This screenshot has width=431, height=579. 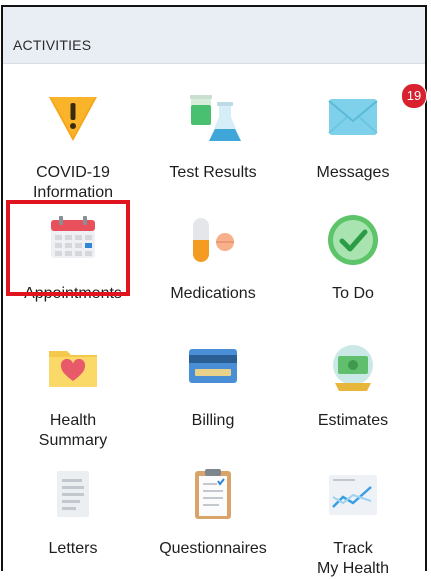 What do you see at coordinates (73, 494) in the screenshot?
I see `letter-document-icon` at bounding box center [73, 494].